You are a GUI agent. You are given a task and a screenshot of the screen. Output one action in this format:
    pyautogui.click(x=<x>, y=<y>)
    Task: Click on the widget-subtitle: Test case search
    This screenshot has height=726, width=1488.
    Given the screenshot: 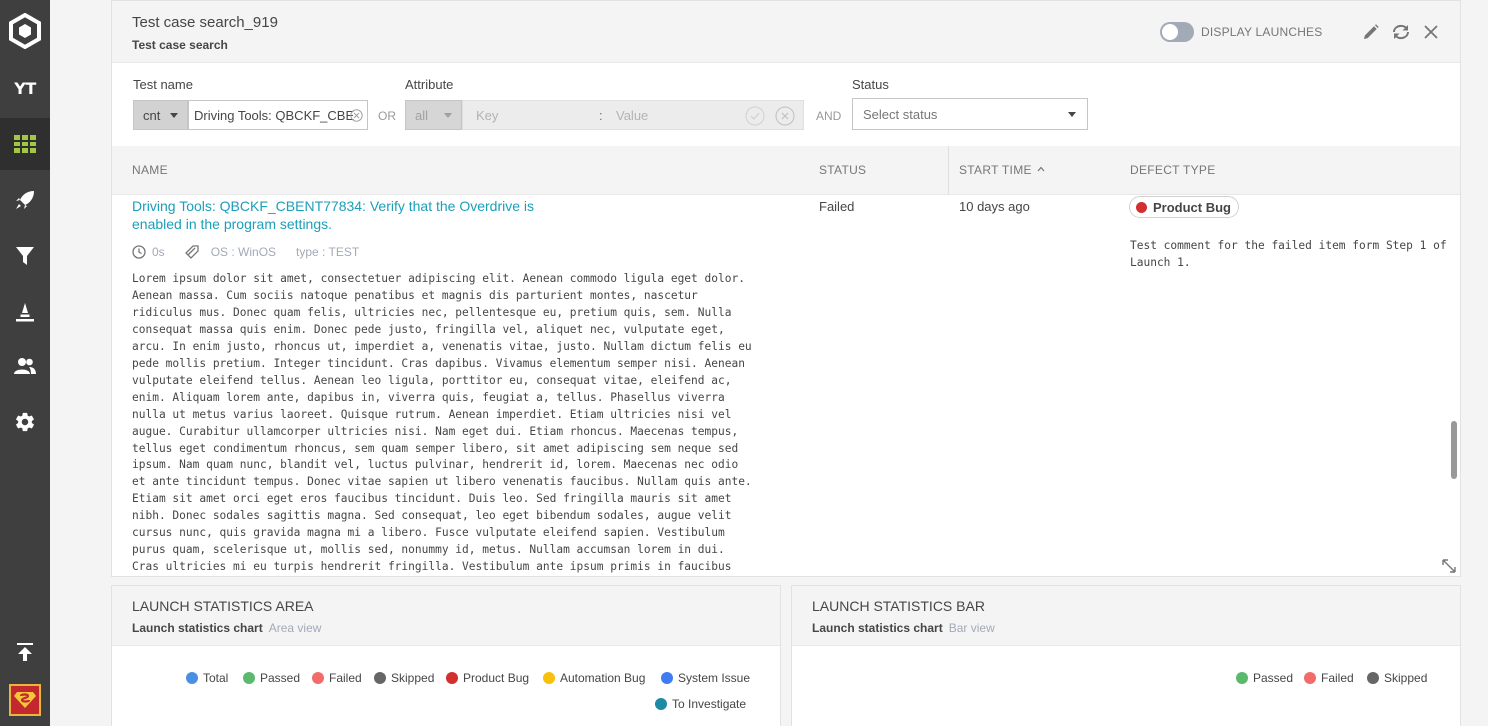 What is the action you would take?
    pyautogui.click(x=180, y=45)
    